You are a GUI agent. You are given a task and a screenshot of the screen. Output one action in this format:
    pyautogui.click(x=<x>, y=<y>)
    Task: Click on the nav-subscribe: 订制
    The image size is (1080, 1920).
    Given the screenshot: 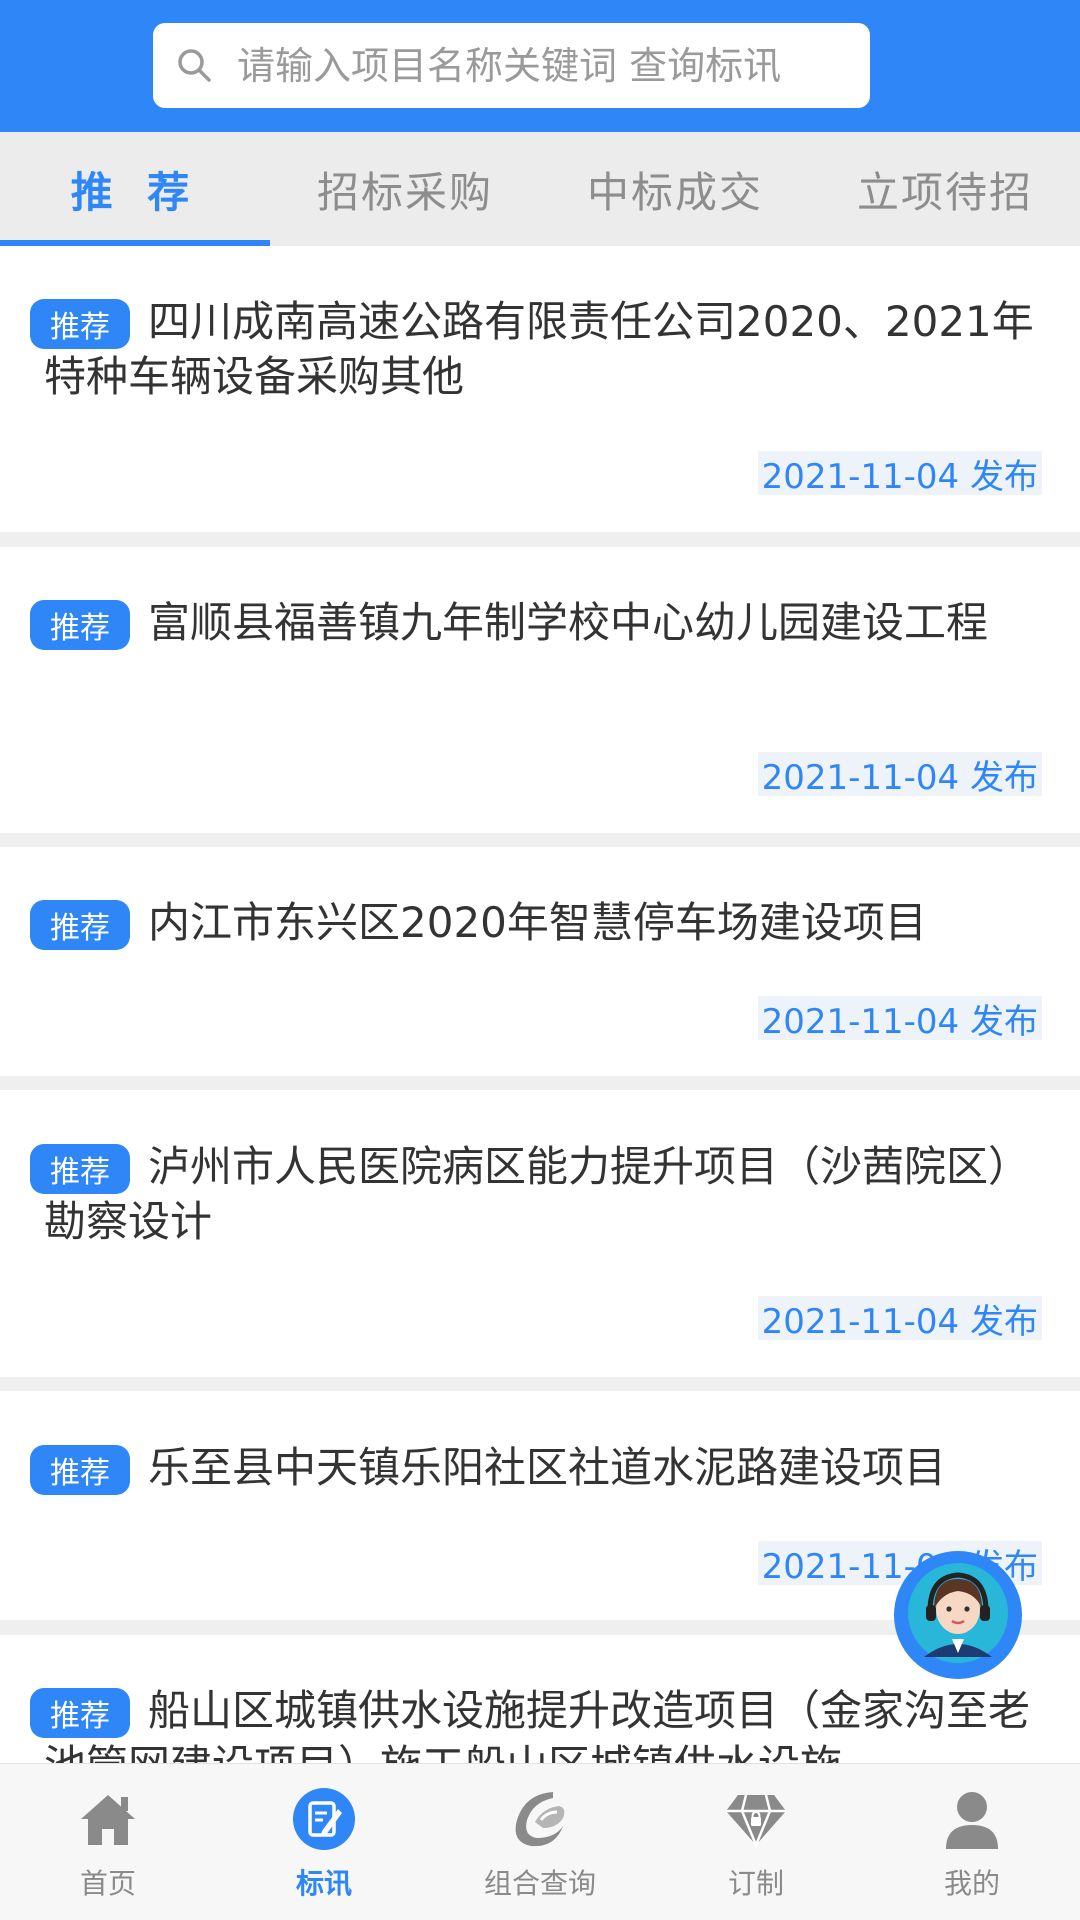 What is the action you would take?
    pyautogui.click(x=756, y=1842)
    